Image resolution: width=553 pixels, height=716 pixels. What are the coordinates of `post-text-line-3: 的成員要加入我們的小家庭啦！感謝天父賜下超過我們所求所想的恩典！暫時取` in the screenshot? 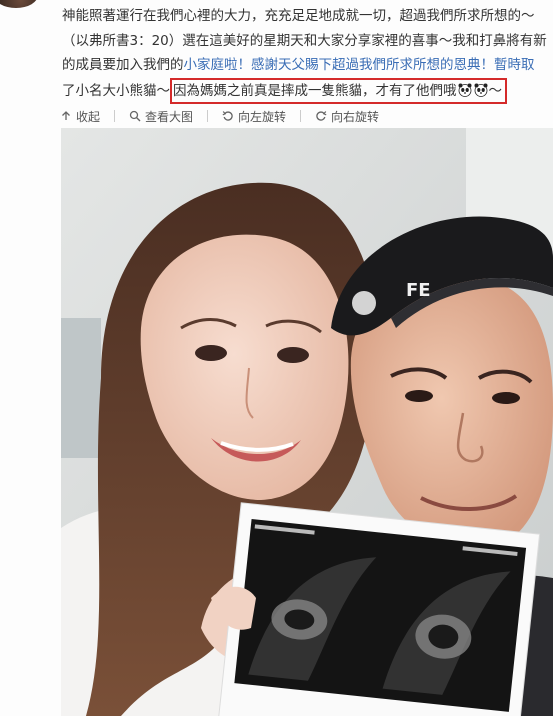 It's located at (307, 65).